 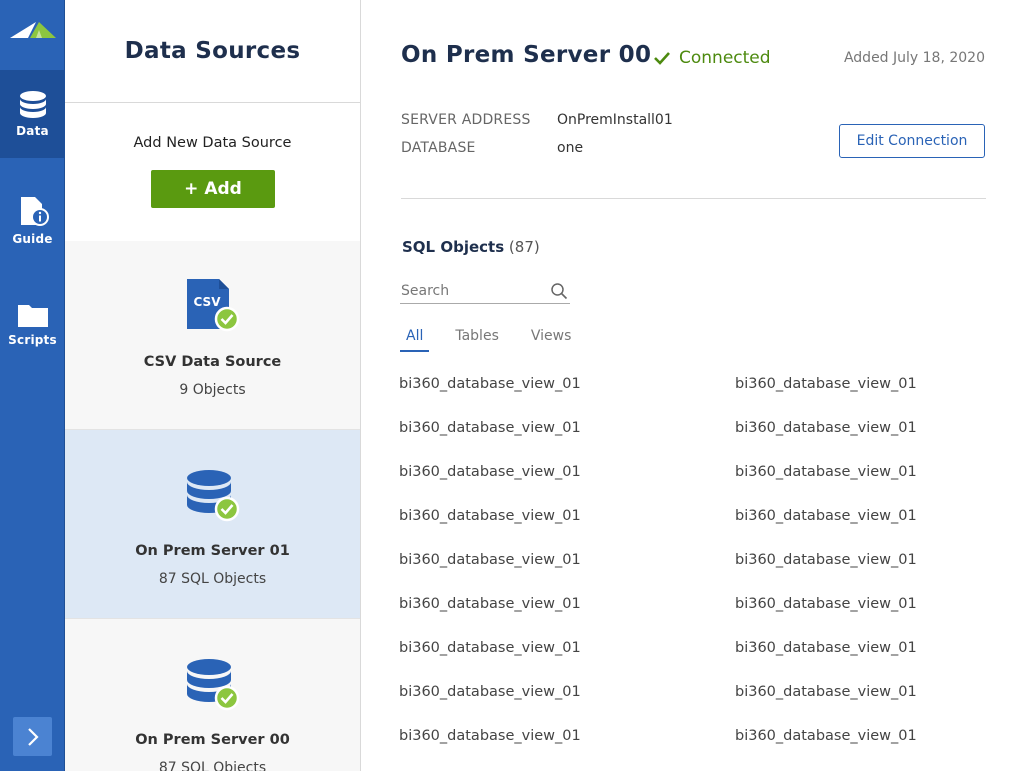 I want to click on rail-item-scripts: Scripts, so click(x=32, y=324).